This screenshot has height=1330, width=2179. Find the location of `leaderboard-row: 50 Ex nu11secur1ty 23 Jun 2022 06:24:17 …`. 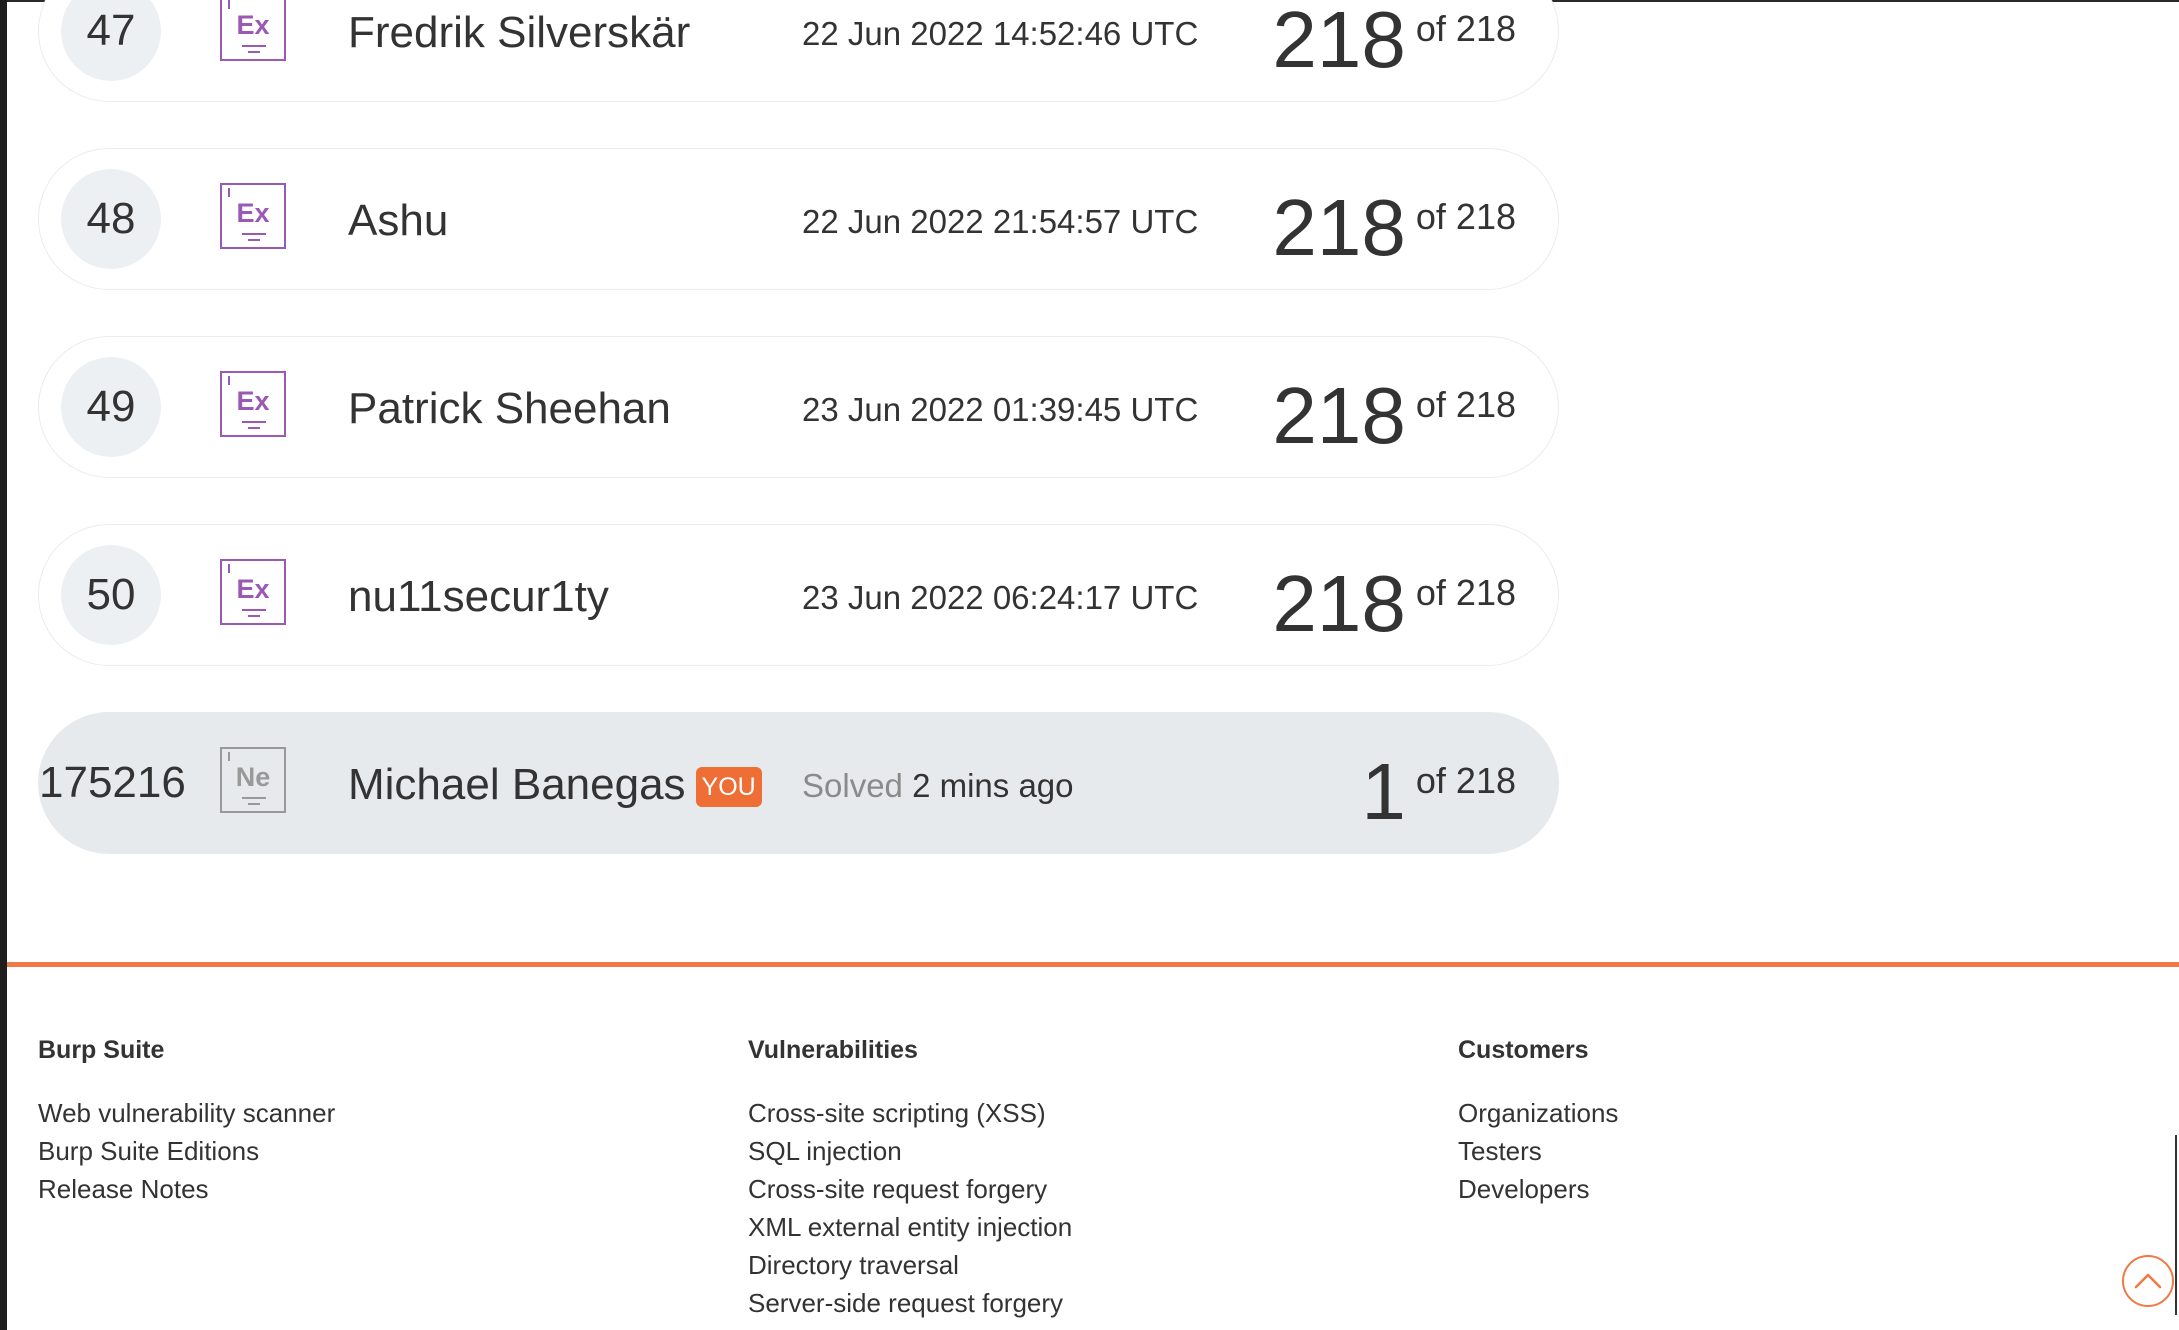

leaderboard-row: 50 Ex nu11secur1ty 23 Jun 2022 06:24:17 … is located at coordinates (798, 595).